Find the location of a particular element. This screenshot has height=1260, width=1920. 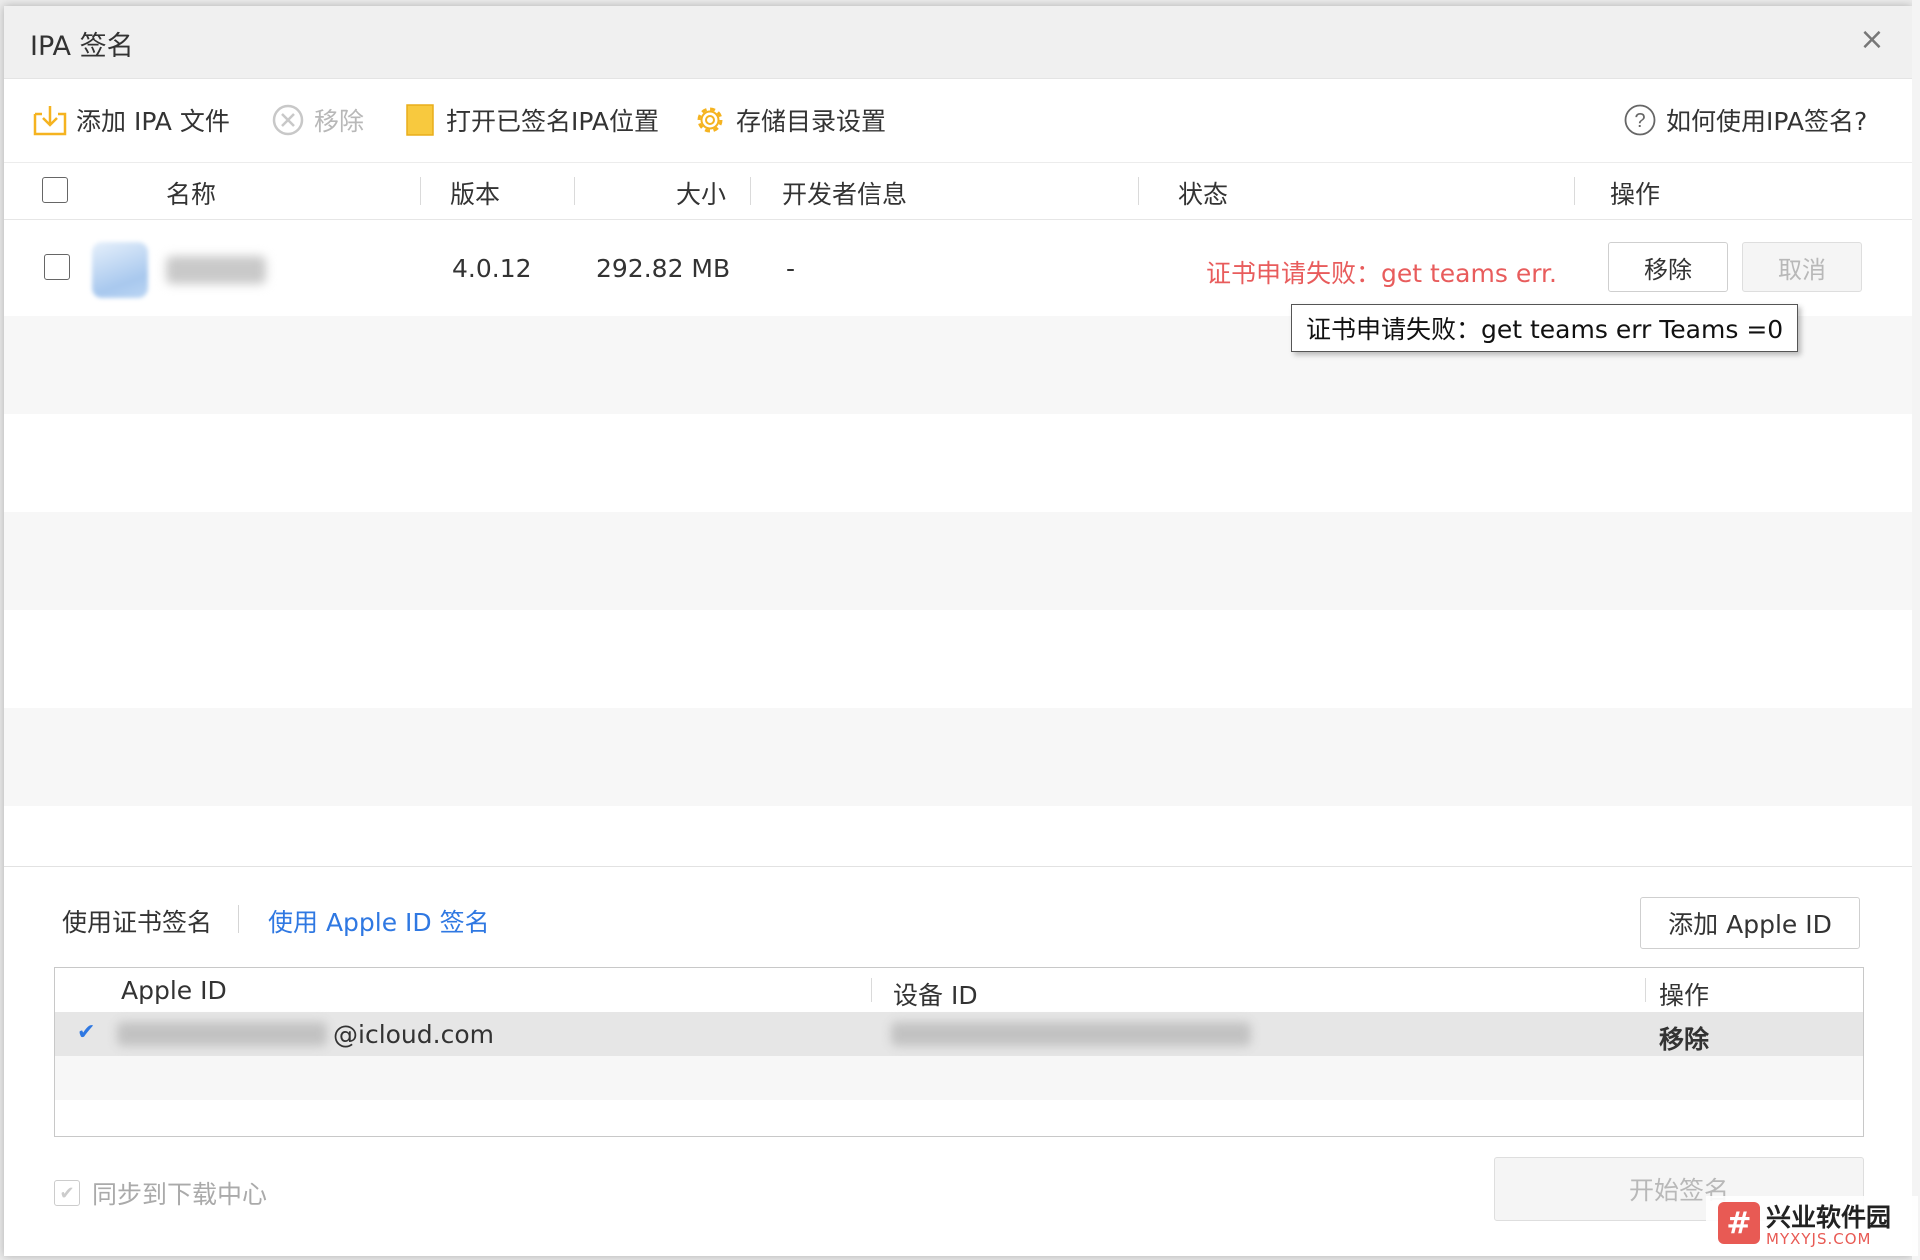

column-developer: 开发者信息 is located at coordinates (845, 194).